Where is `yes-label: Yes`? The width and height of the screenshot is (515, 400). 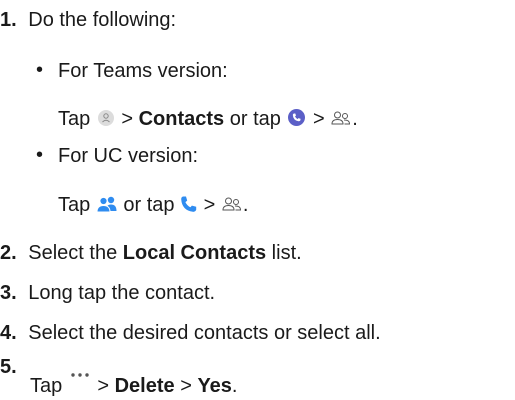
yes-label: Yes is located at coordinates (214, 386).